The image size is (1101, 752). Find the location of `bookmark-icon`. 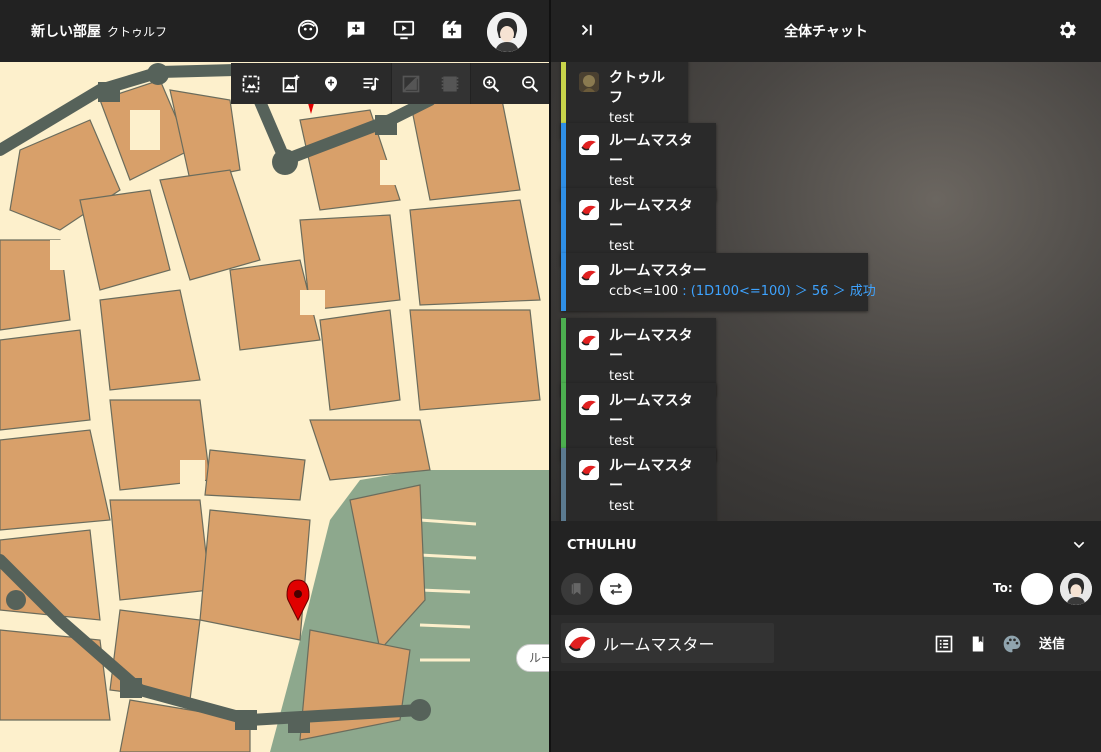

bookmark-icon is located at coordinates (577, 589).